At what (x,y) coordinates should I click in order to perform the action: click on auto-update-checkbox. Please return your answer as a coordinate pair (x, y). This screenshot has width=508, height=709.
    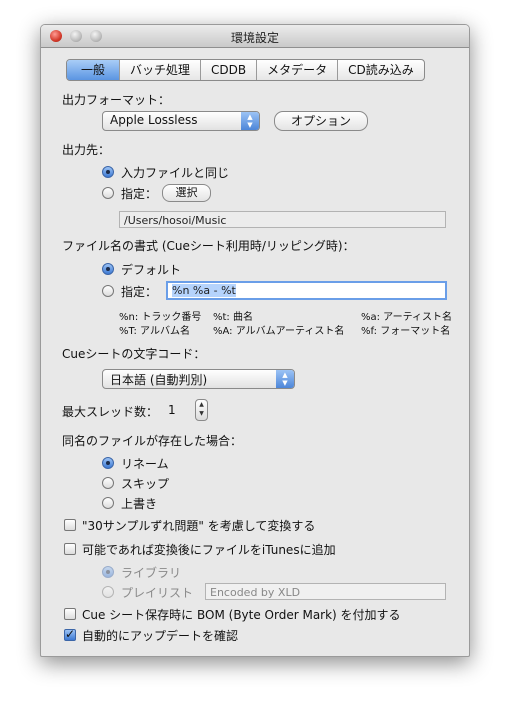
    Looking at the image, I should click on (70, 634).